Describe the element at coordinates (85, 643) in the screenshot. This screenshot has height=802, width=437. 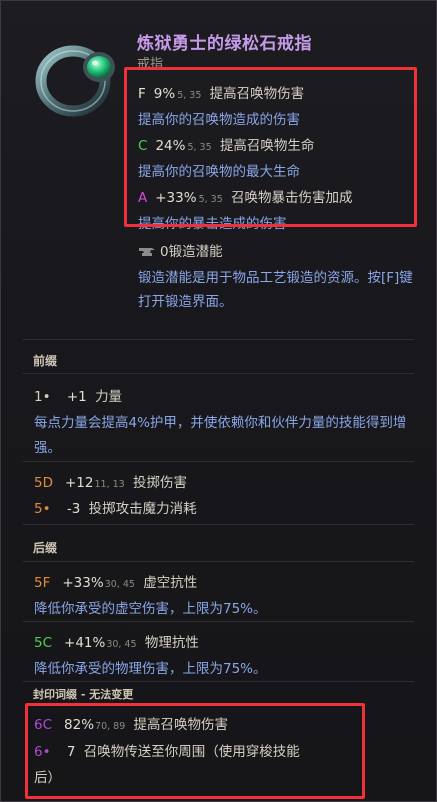
I see `stat-value: +41%` at that location.